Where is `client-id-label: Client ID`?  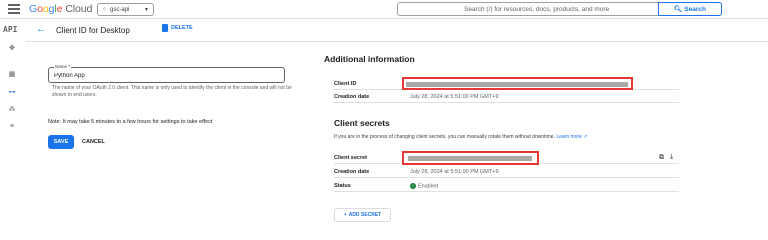 client-id-label: Client ID is located at coordinates (345, 84).